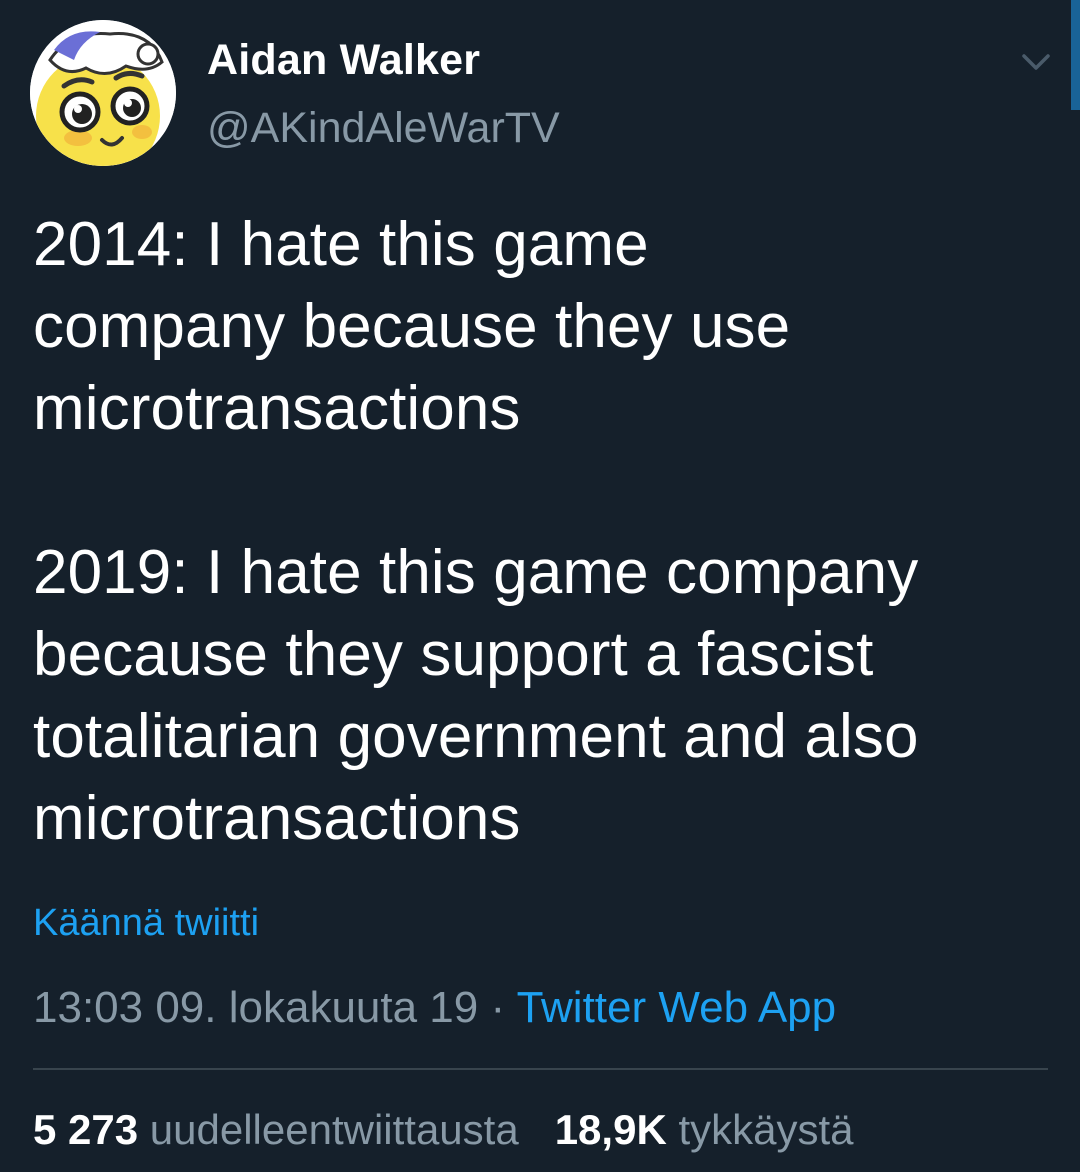  What do you see at coordinates (677, 1007) in the screenshot?
I see `tweet-source-link: Twitter Web App` at bounding box center [677, 1007].